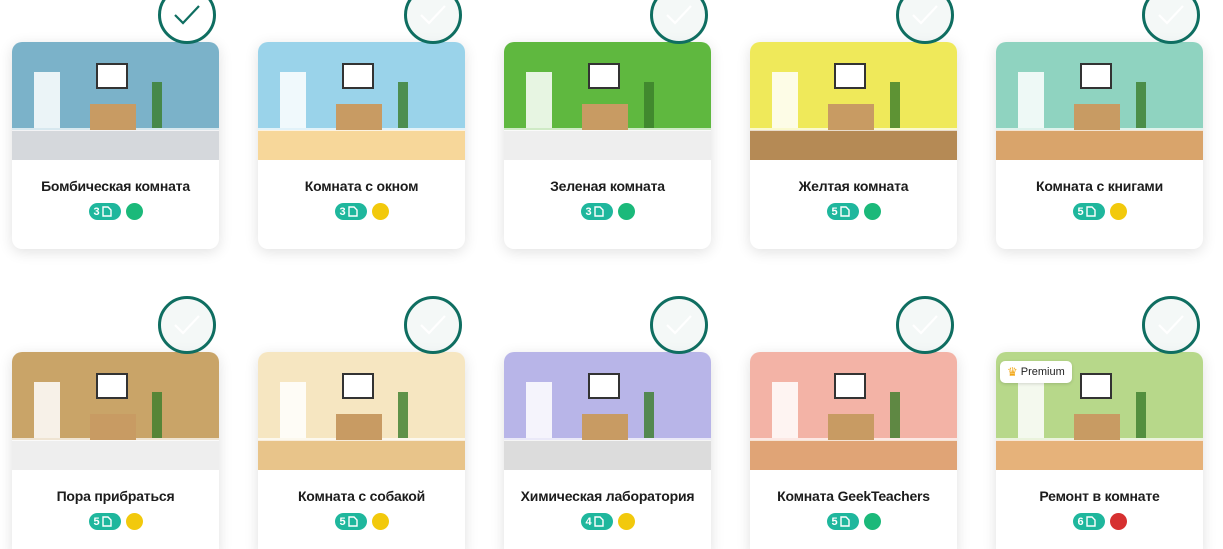 This screenshot has height=549, width=1223. What do you see at coordinates (607, 496) in the screenshot?
I see `room-title: Химическая лаборатория` at bounding box center [607, 496].